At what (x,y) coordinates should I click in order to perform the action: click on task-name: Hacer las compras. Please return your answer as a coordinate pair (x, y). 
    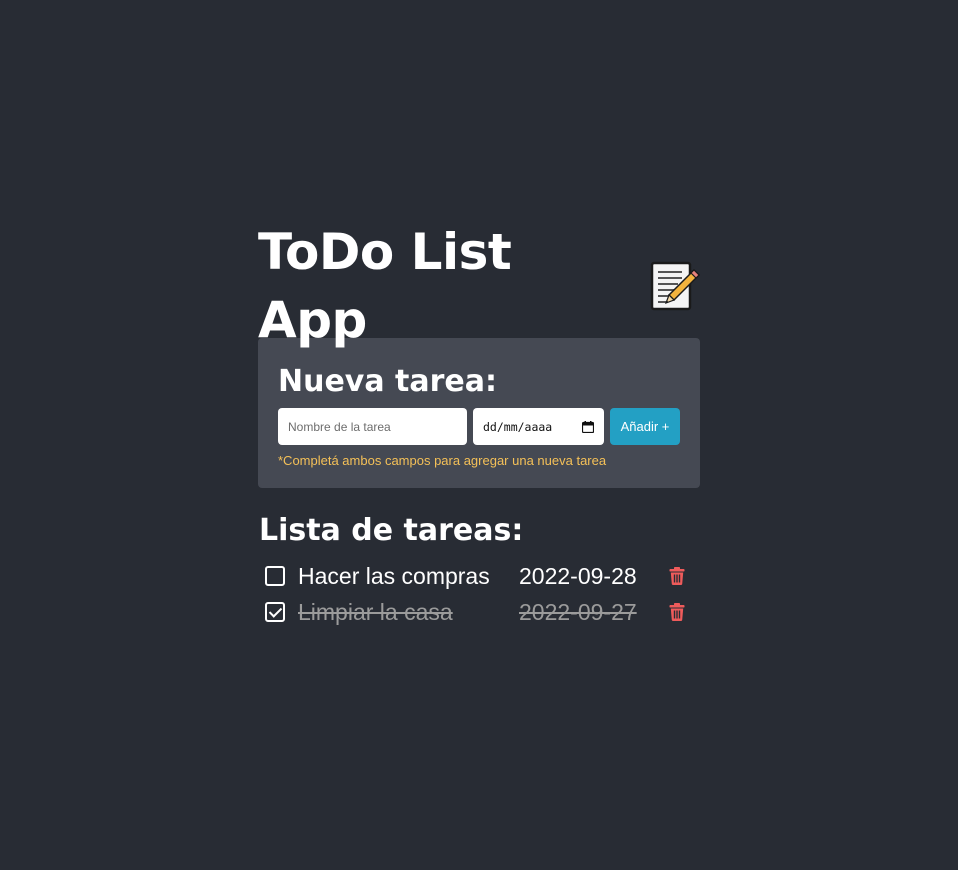
    Looking at the image, I should click on (394, 576).